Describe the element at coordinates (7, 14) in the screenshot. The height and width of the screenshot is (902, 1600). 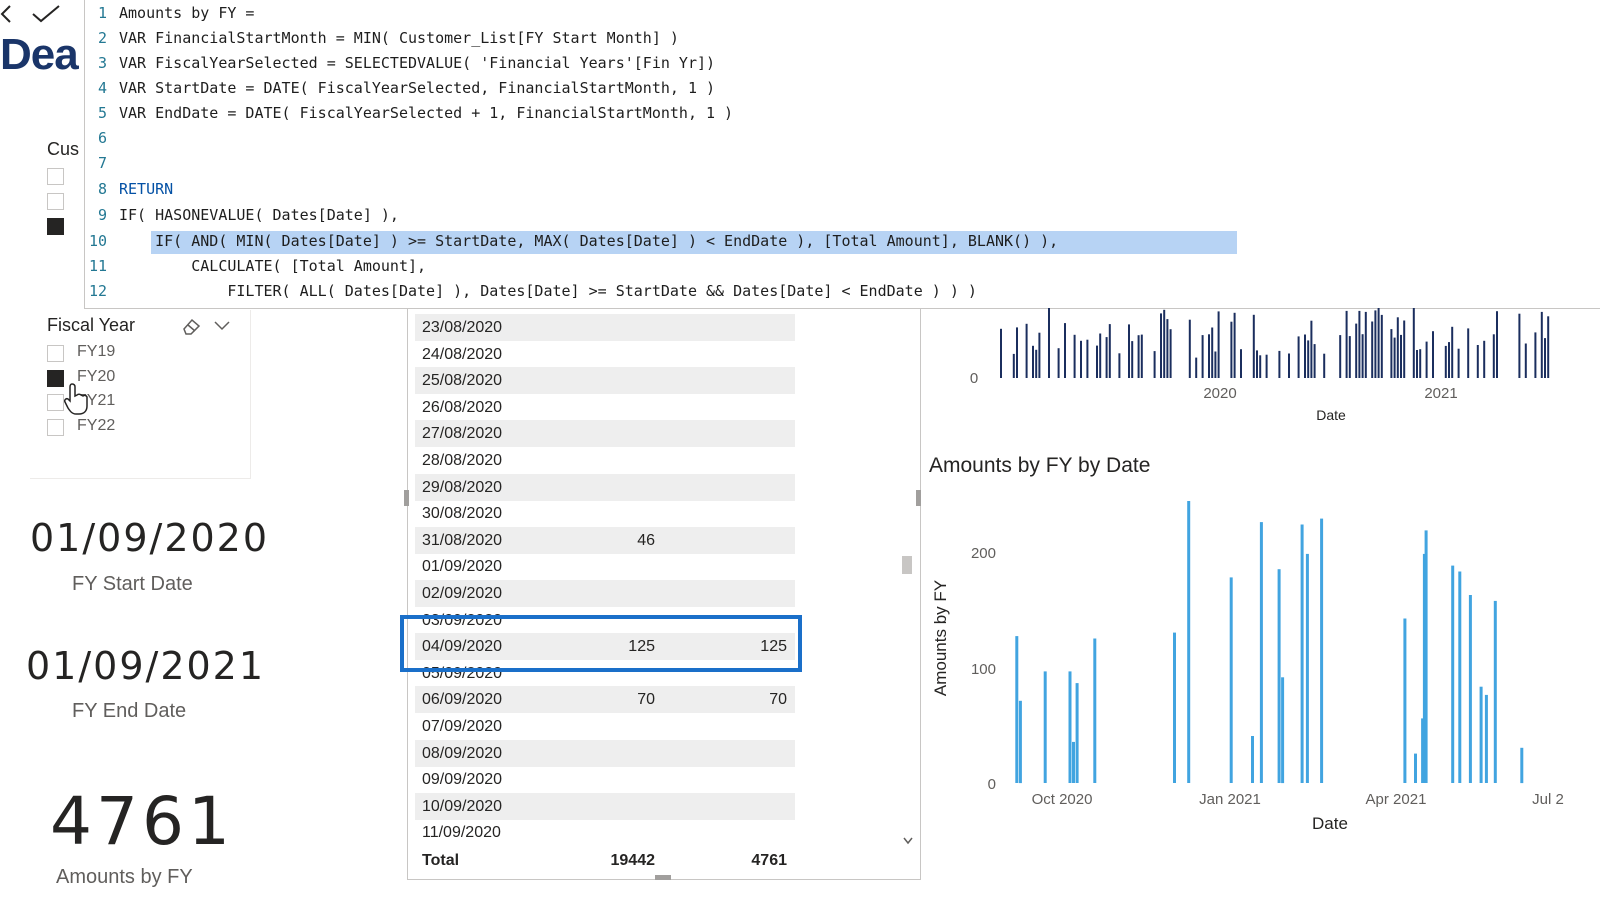
I see `cancel-icon` at that location.